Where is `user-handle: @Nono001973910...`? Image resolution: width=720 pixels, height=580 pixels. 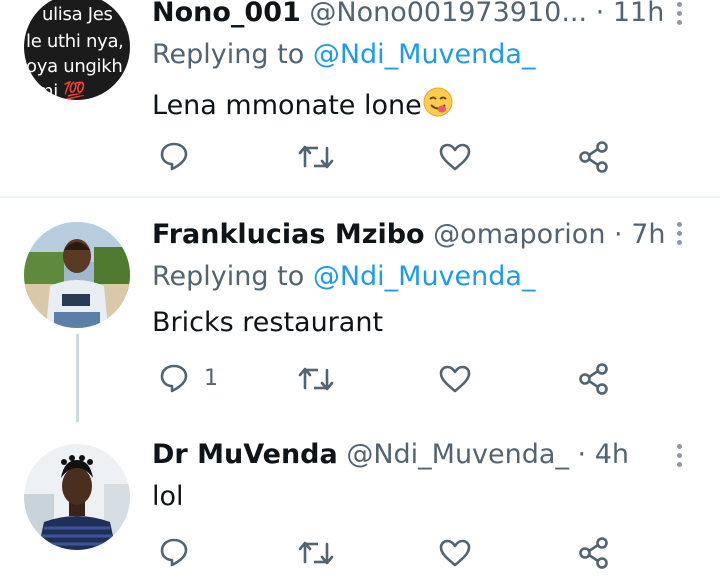
user-handle: @Nono001973910... is located at coordinates (448, 14).